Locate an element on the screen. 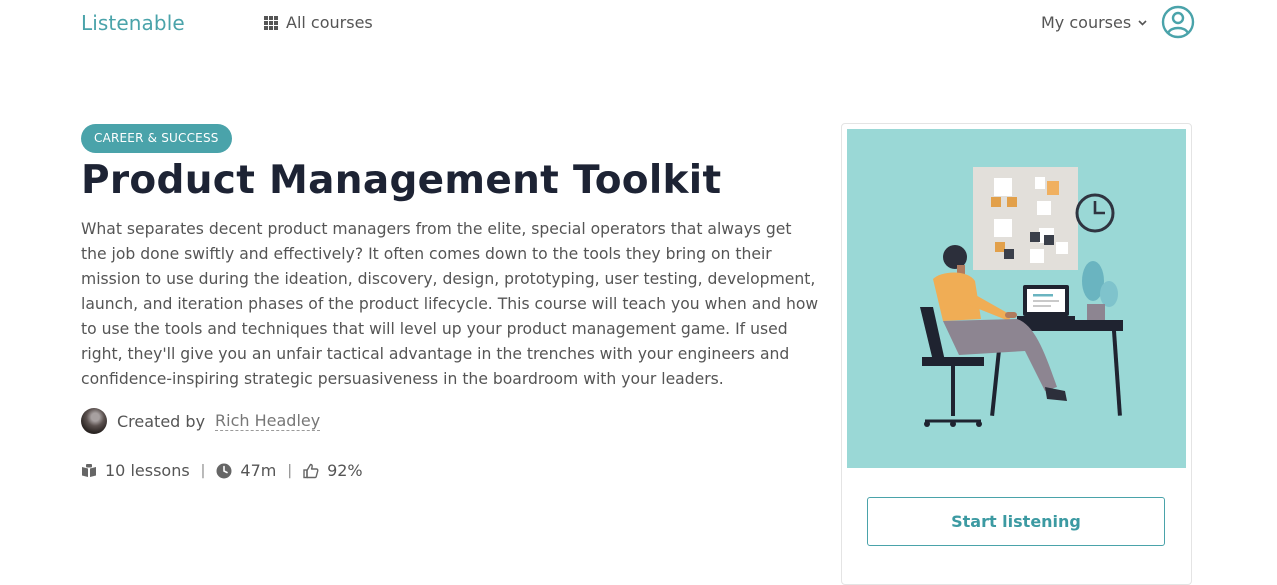 Image resolution: width=1277 pixels, height=585 pixels. creator-row: Created by Rich Headley is located at coordinates (201, 421).